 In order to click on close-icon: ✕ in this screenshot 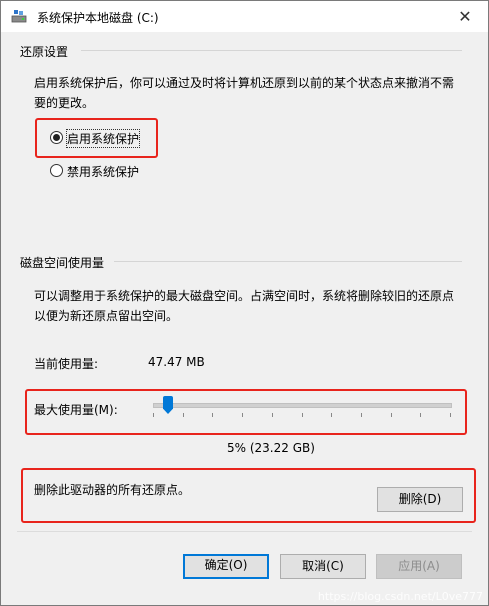, I will do `click(465, 16)`.